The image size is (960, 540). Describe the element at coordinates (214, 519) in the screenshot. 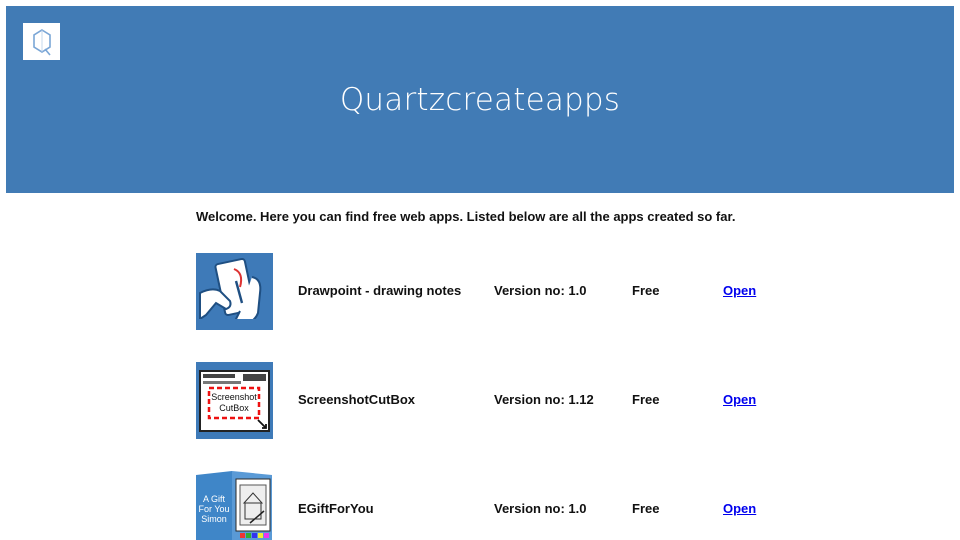

I see `gift-icon-line3: Simon` at that location.